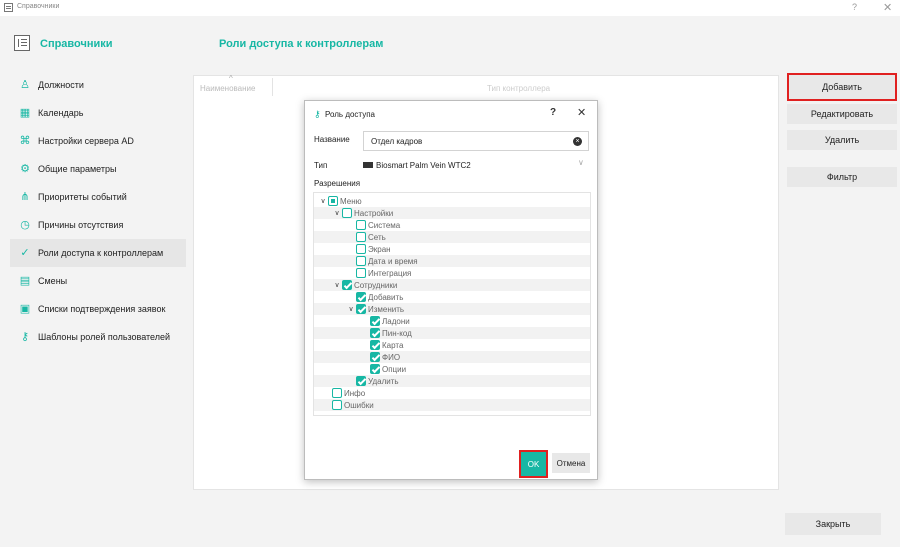 Image resolution: width=900 pixels, height=547 pixels. Describe the element at coordinates (86, 141) in the screenshot. I see `sidebar-item-label: Настройки сервера AD` at that location.